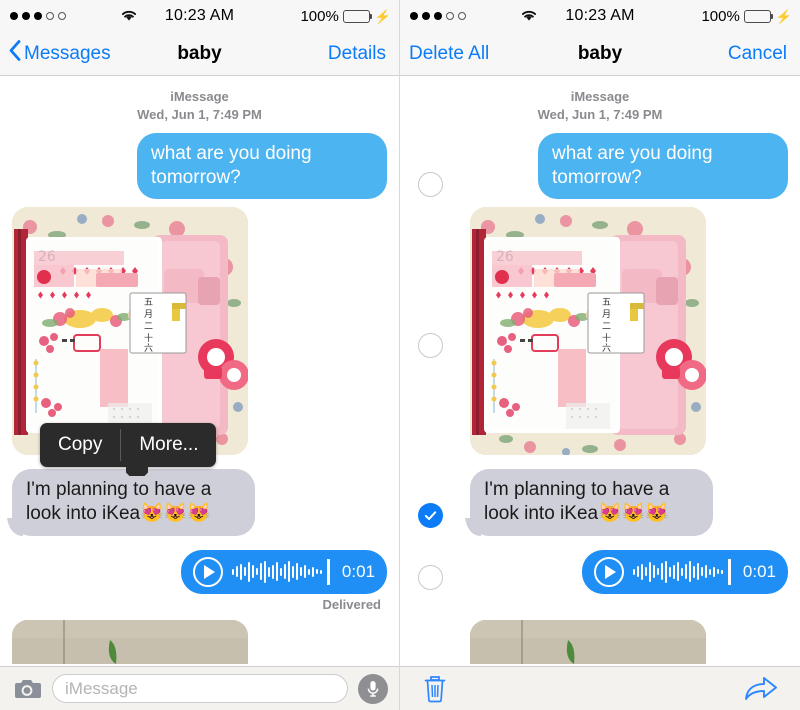 This screenshot has height=710, width=800. What do you see at coordinates (199, 16) in the screenshot?
I see `status-bar-left: 10:23 AM 100% ⚡` at bounding box center [199, 16].